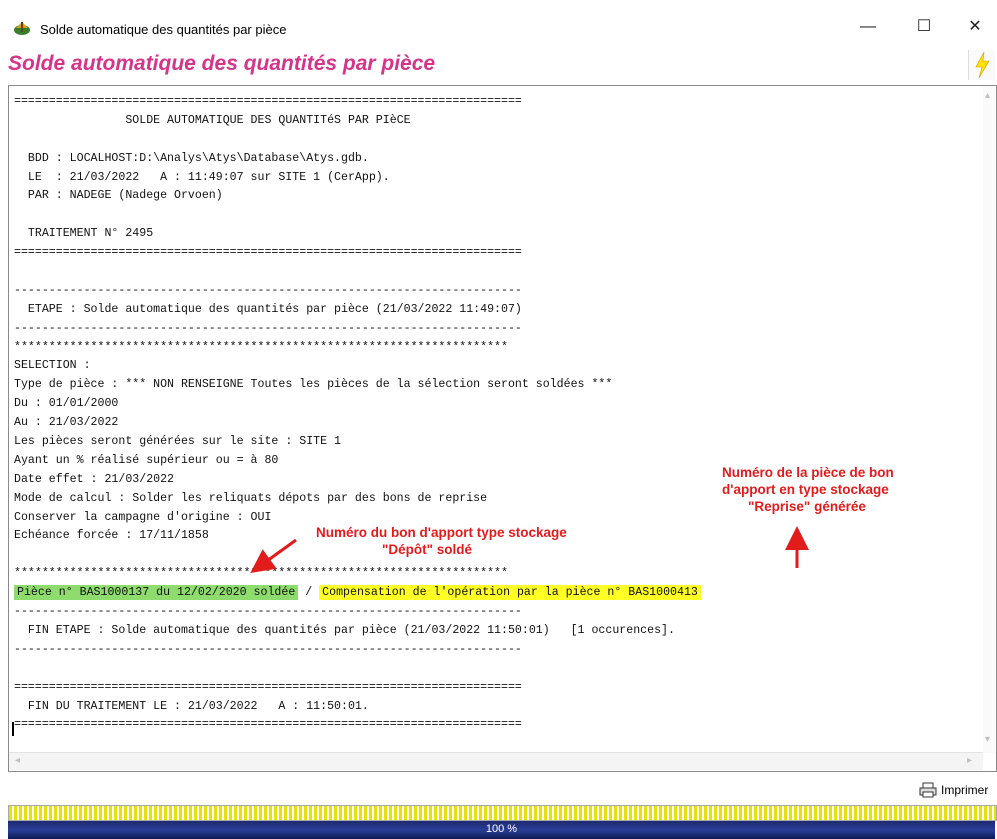  I want to click on progress-bar: 100 %, so click(501, 830).